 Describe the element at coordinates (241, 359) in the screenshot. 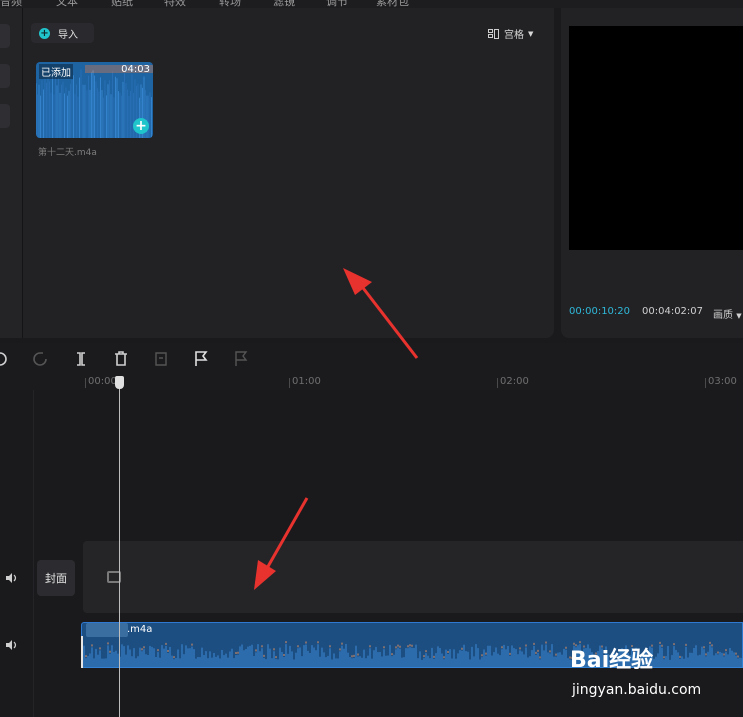

I see `marker-disabled-icon` at that location.